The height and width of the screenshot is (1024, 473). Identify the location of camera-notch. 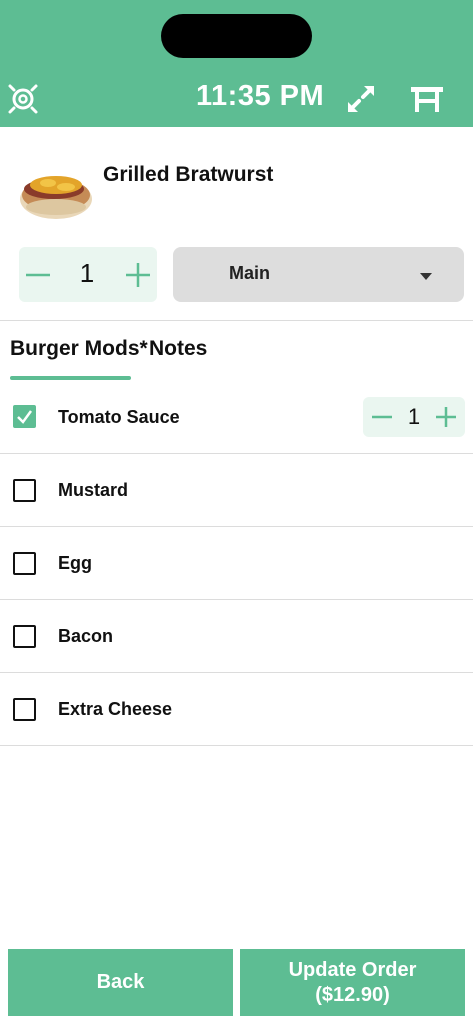
(236, 36).